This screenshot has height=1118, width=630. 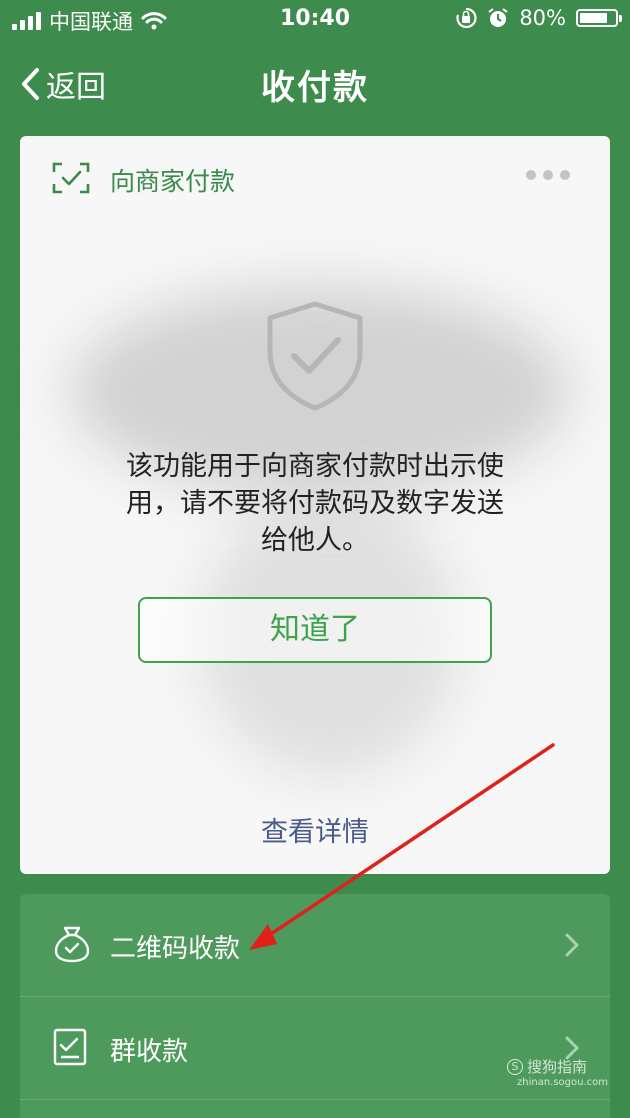 I want to click on rotation-lock-icon, so click(x=466, y=18).